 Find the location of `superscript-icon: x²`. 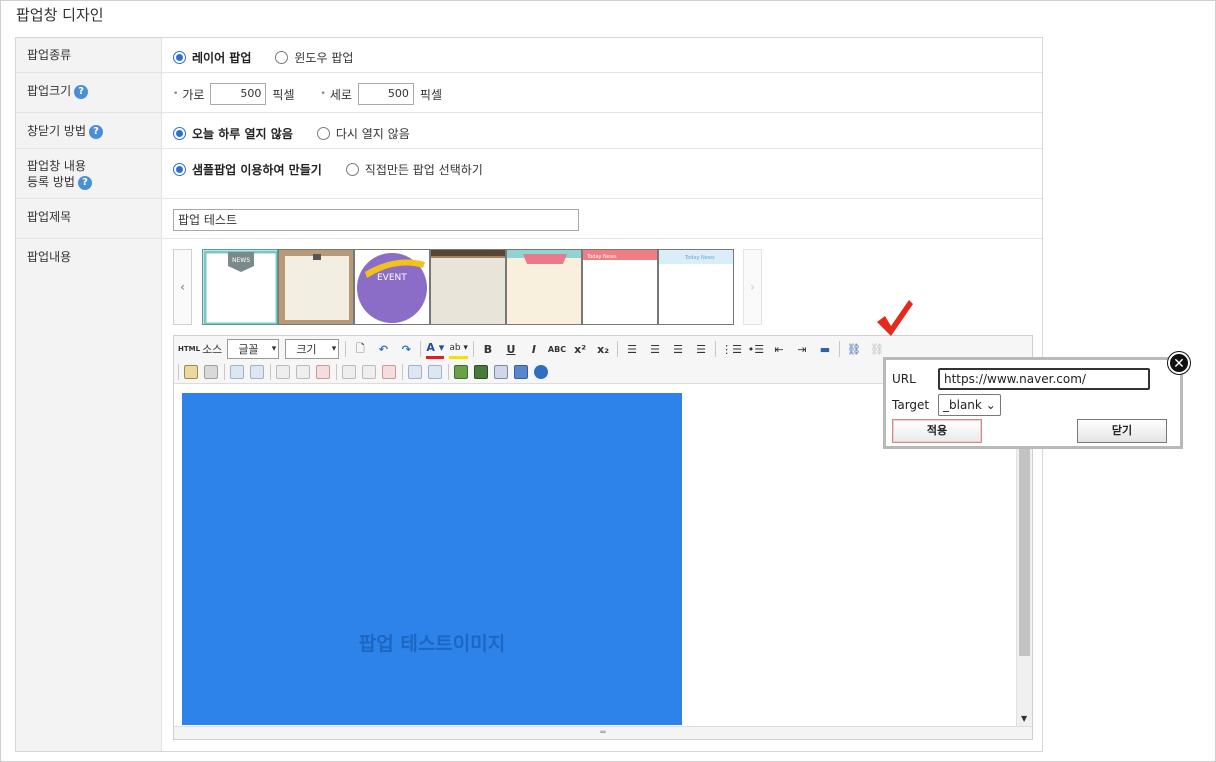

superscript-icon: x² is located at coordinates (580, 349).